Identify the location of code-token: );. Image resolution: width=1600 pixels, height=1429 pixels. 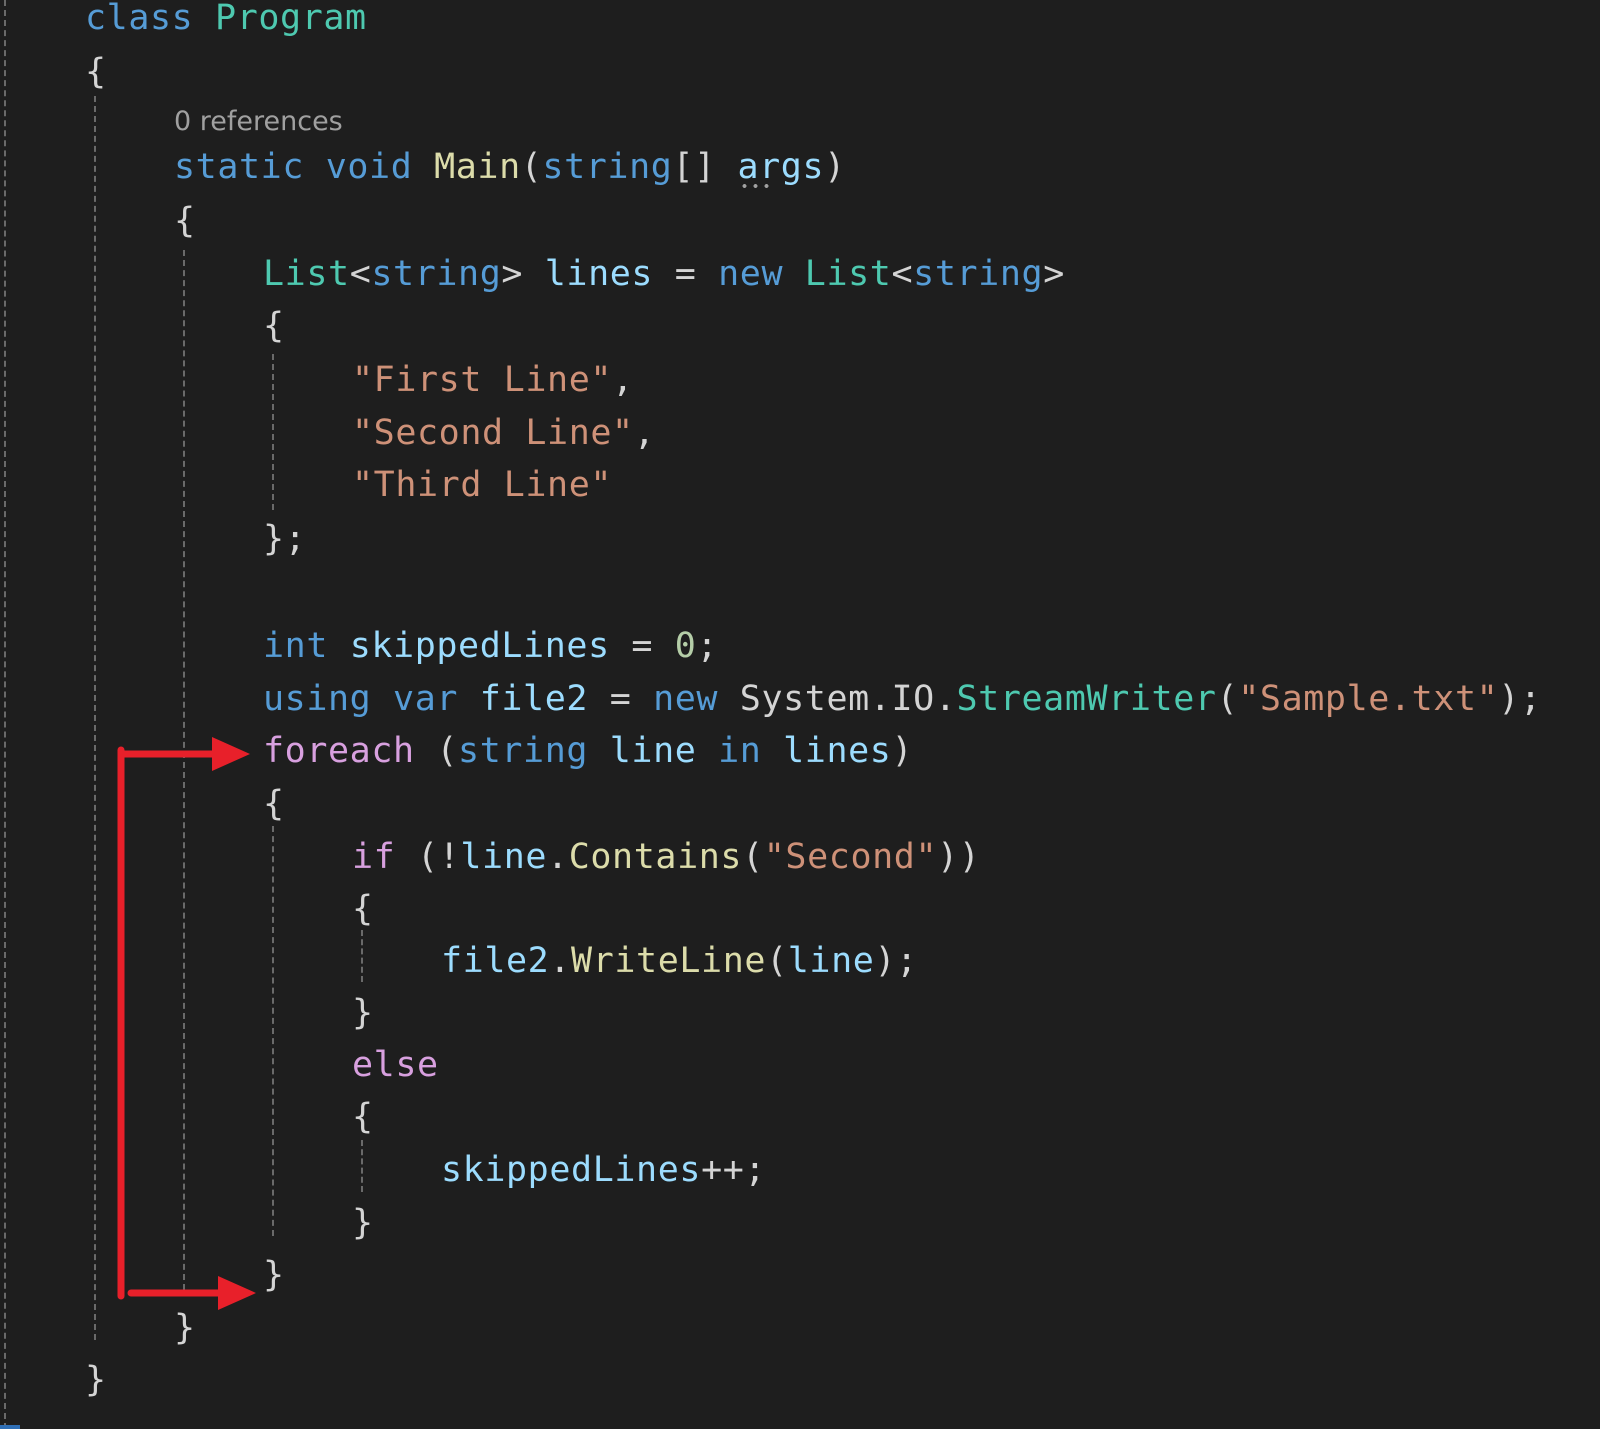
(896, 961).